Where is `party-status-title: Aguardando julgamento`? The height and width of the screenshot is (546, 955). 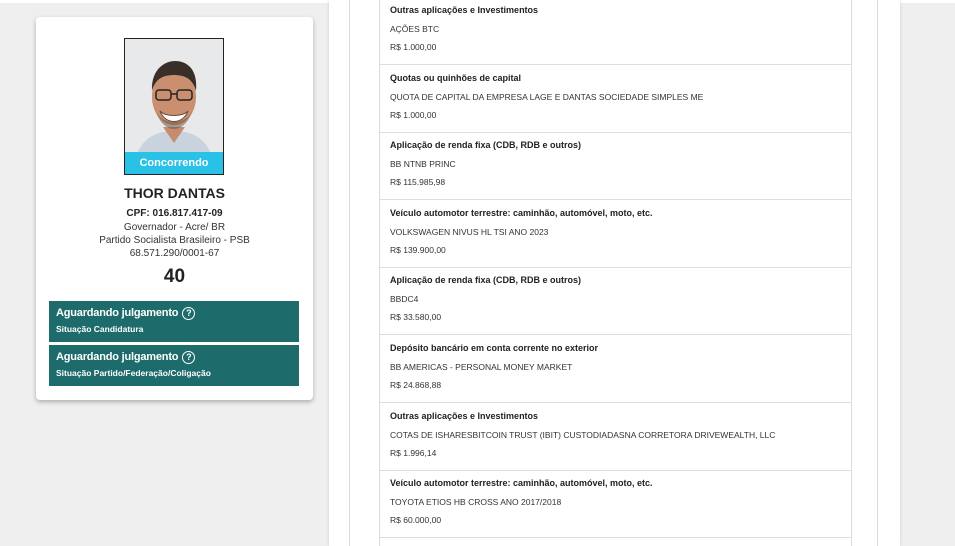
party-status-title: Aguardando julgamento is located at coordinates (117, 357).